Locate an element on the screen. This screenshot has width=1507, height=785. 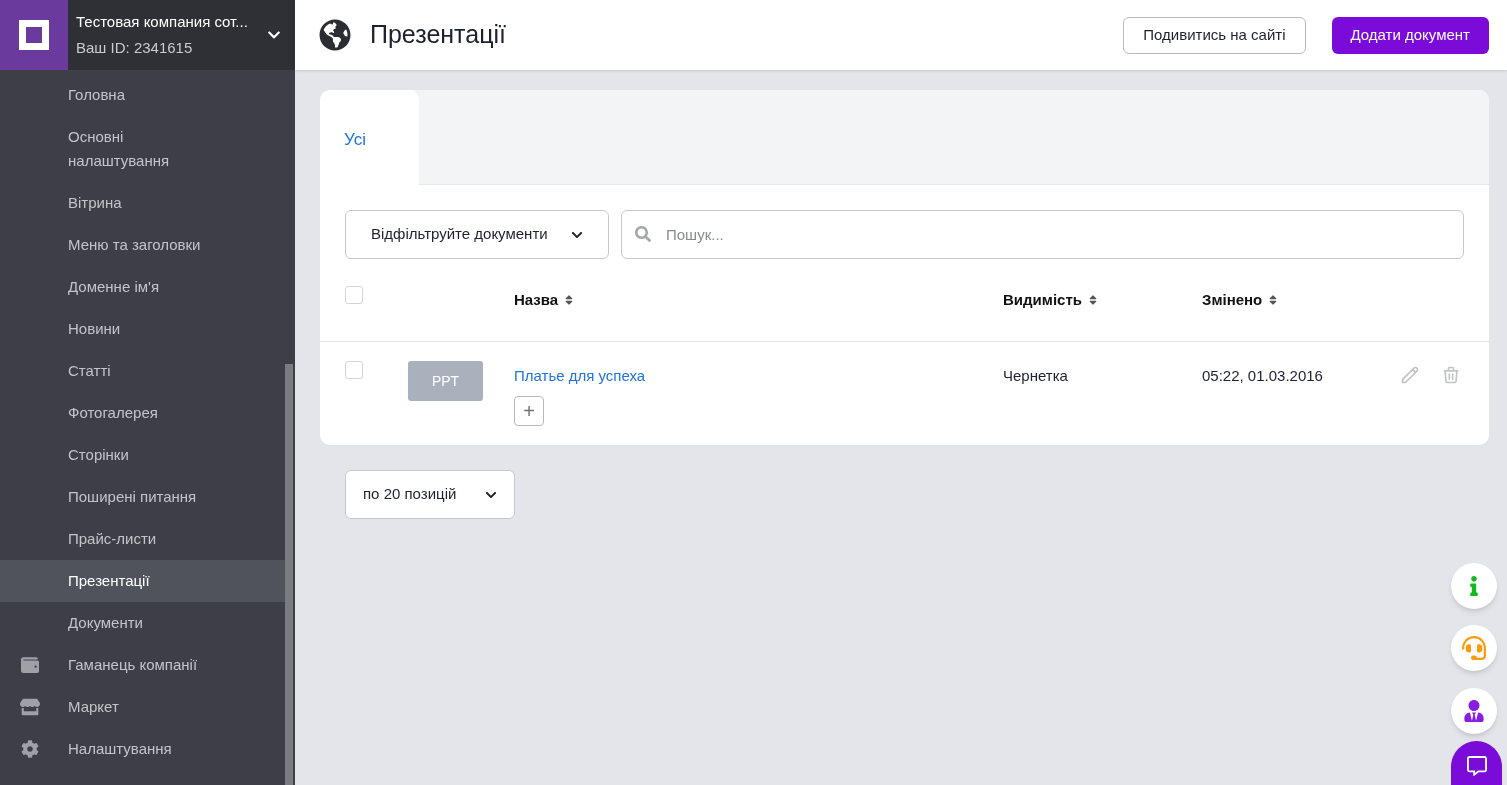
sidebar-item: Меню та заголовки is located at coordinates (142, 245).